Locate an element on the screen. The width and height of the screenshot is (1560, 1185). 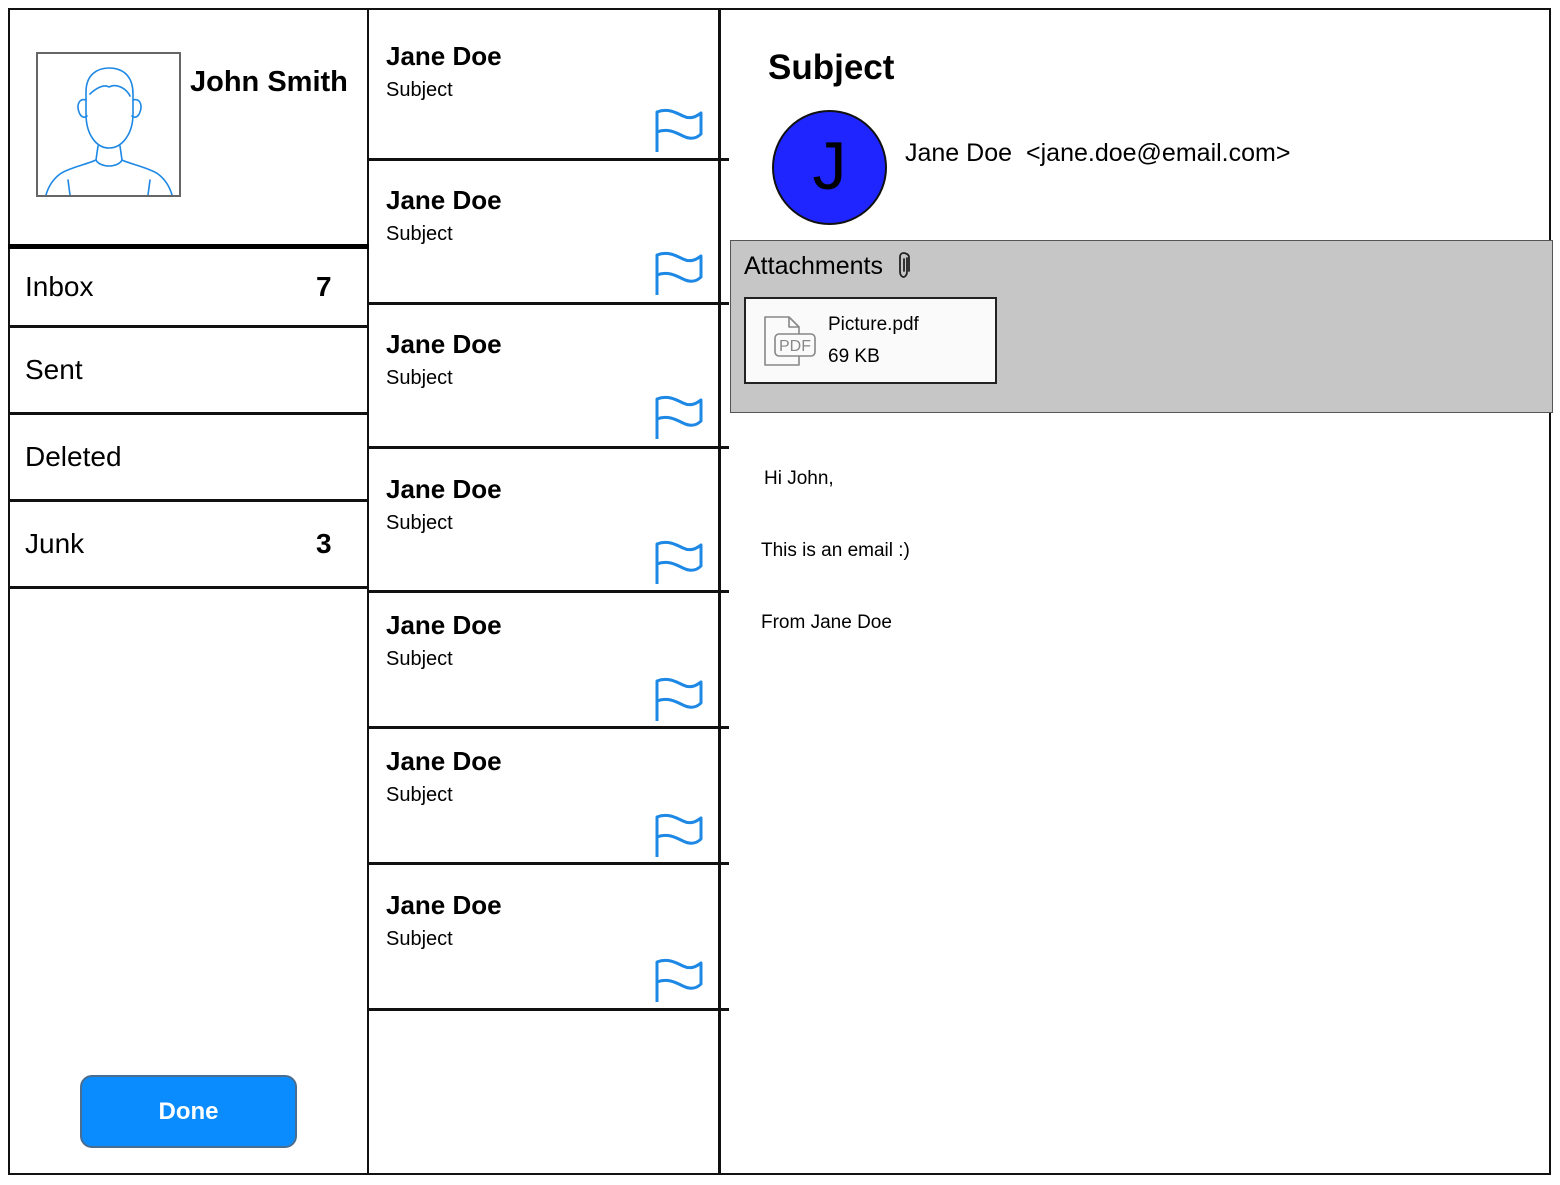
sender-email: <jane.doe@email.com> is located at coordinates (1158, 153).